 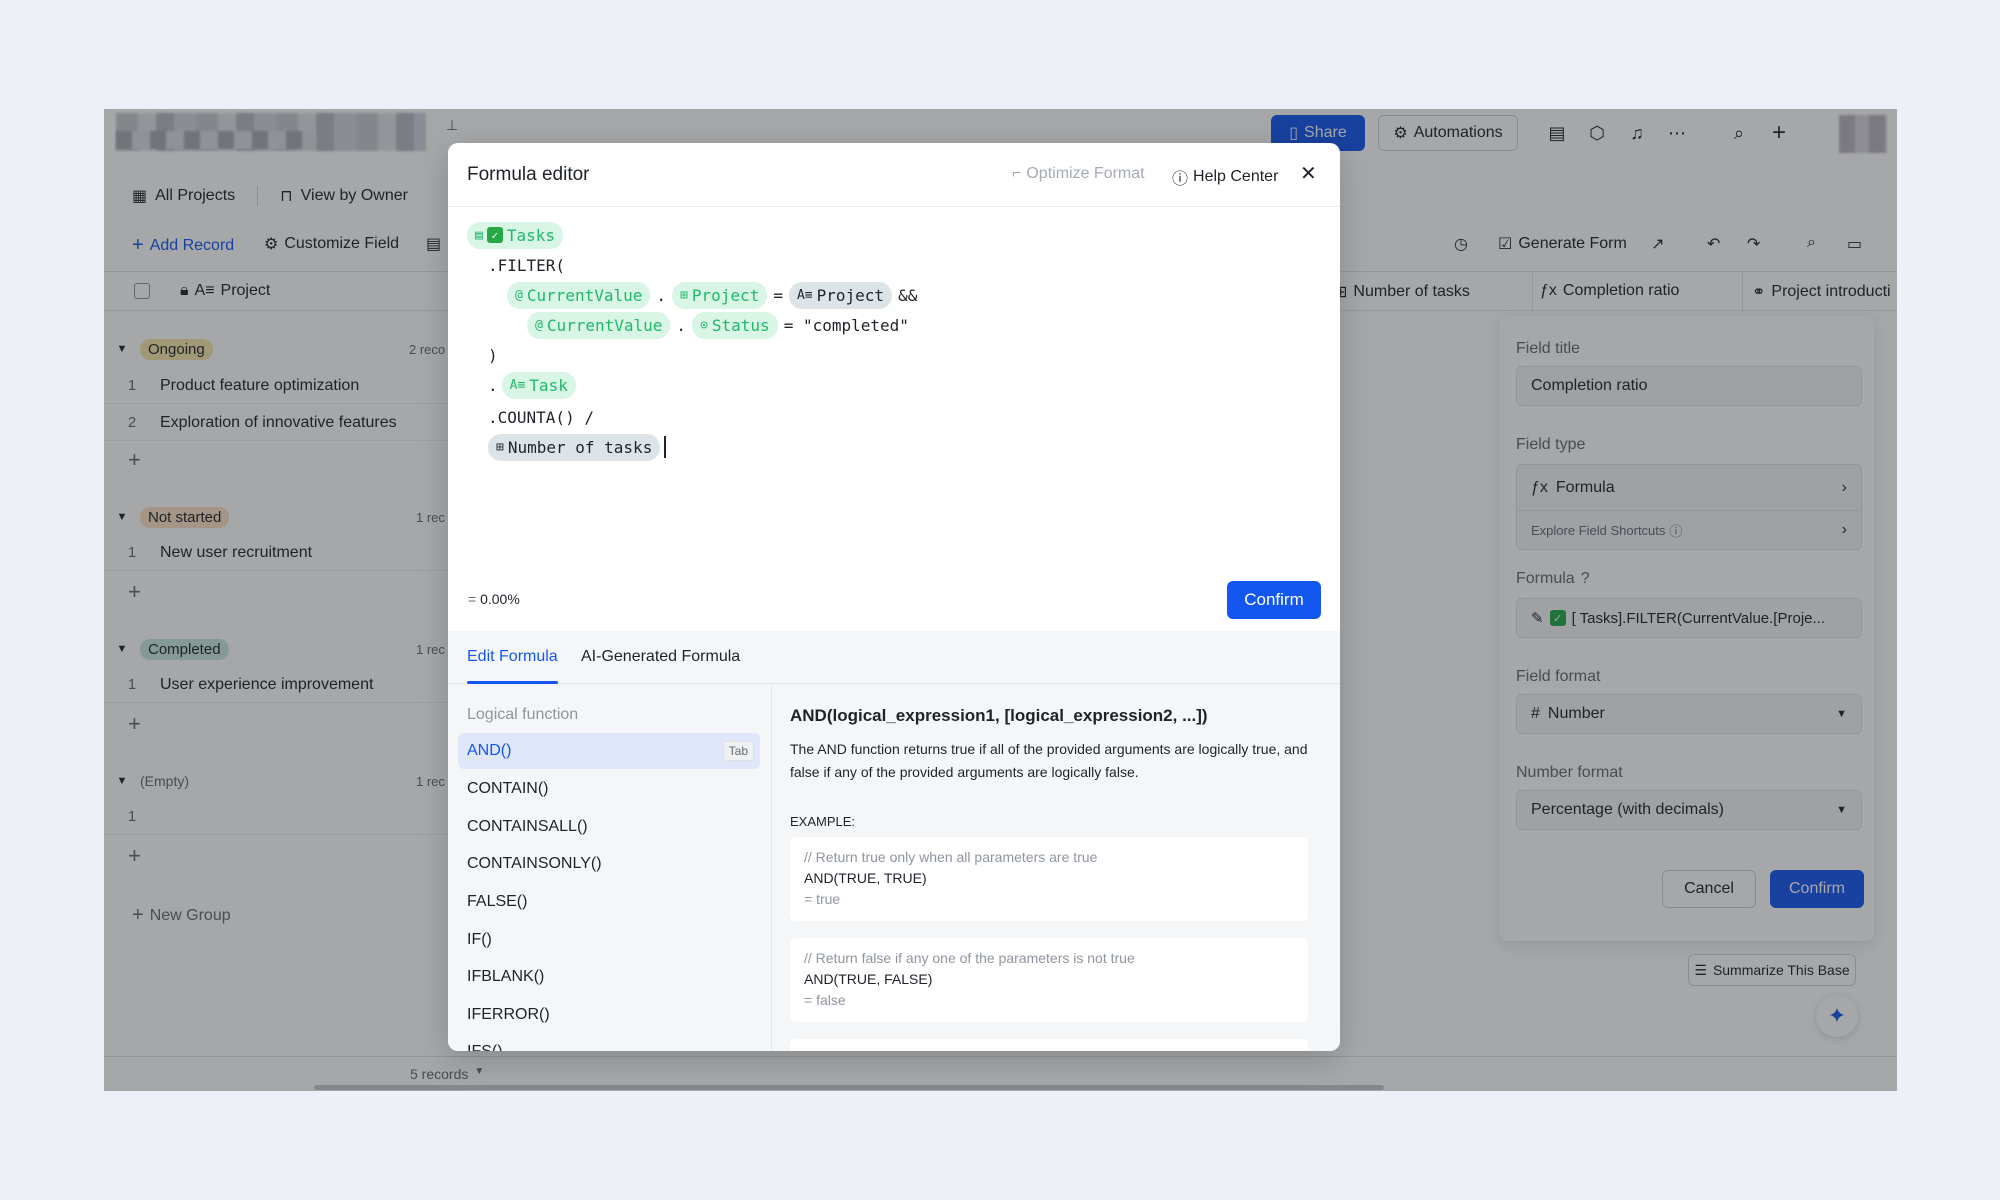 I want to click on table-row: 1, so click(x=279, y=817).